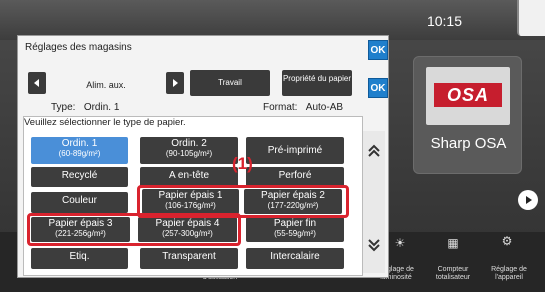  Describe the element at coordinates (79, 153) in the screenshot. I see `paper-type-weight: (60-89g/m²)` at that location.